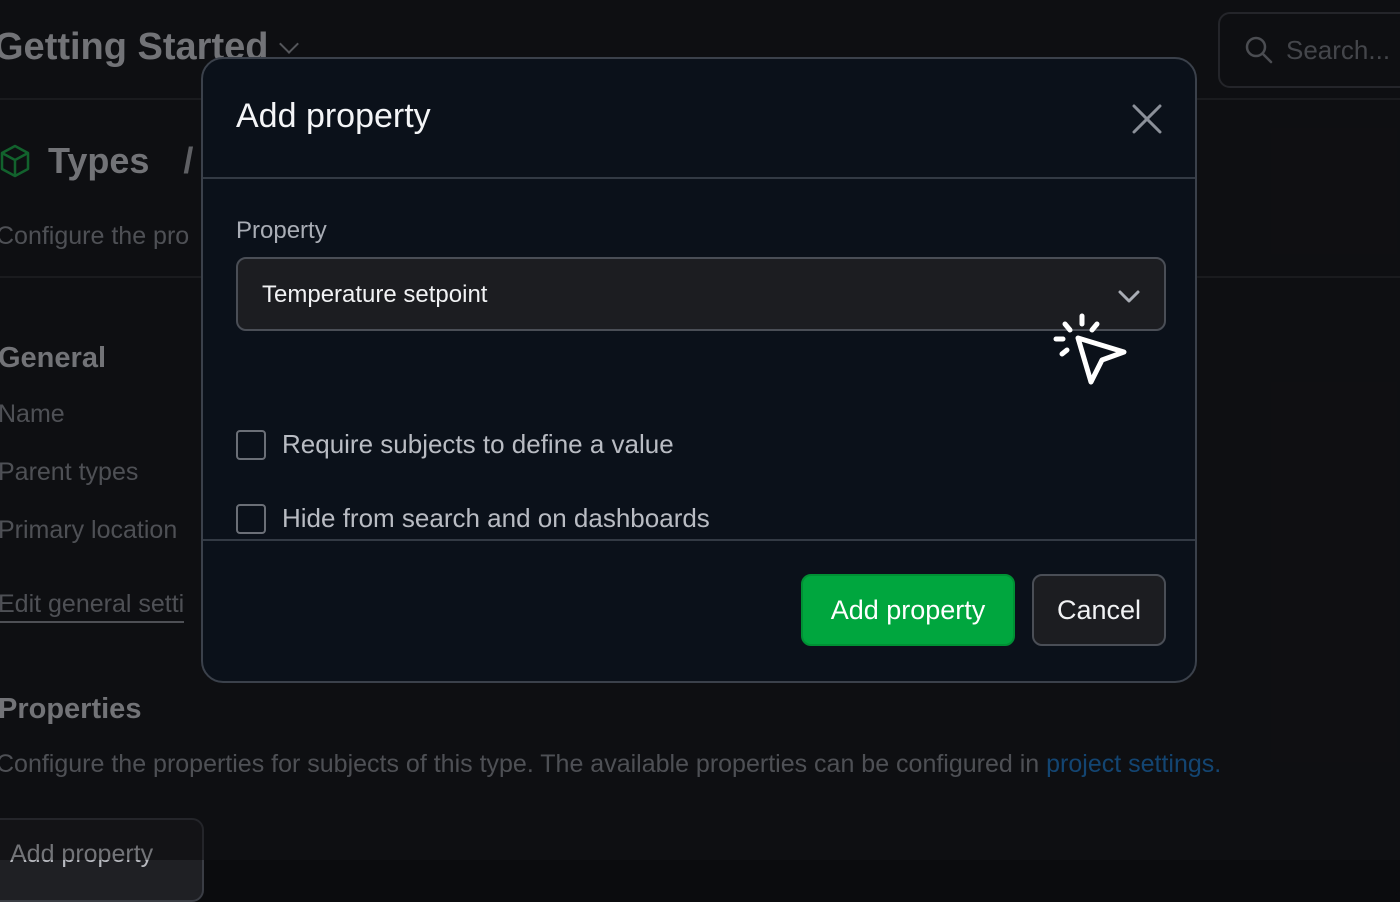 This screenshot has height=902, width=1400. What do you see at coordinates (1129, 296) in the screenshot?
I see `chevron-down-icon` at bounding box center [1129, 296].